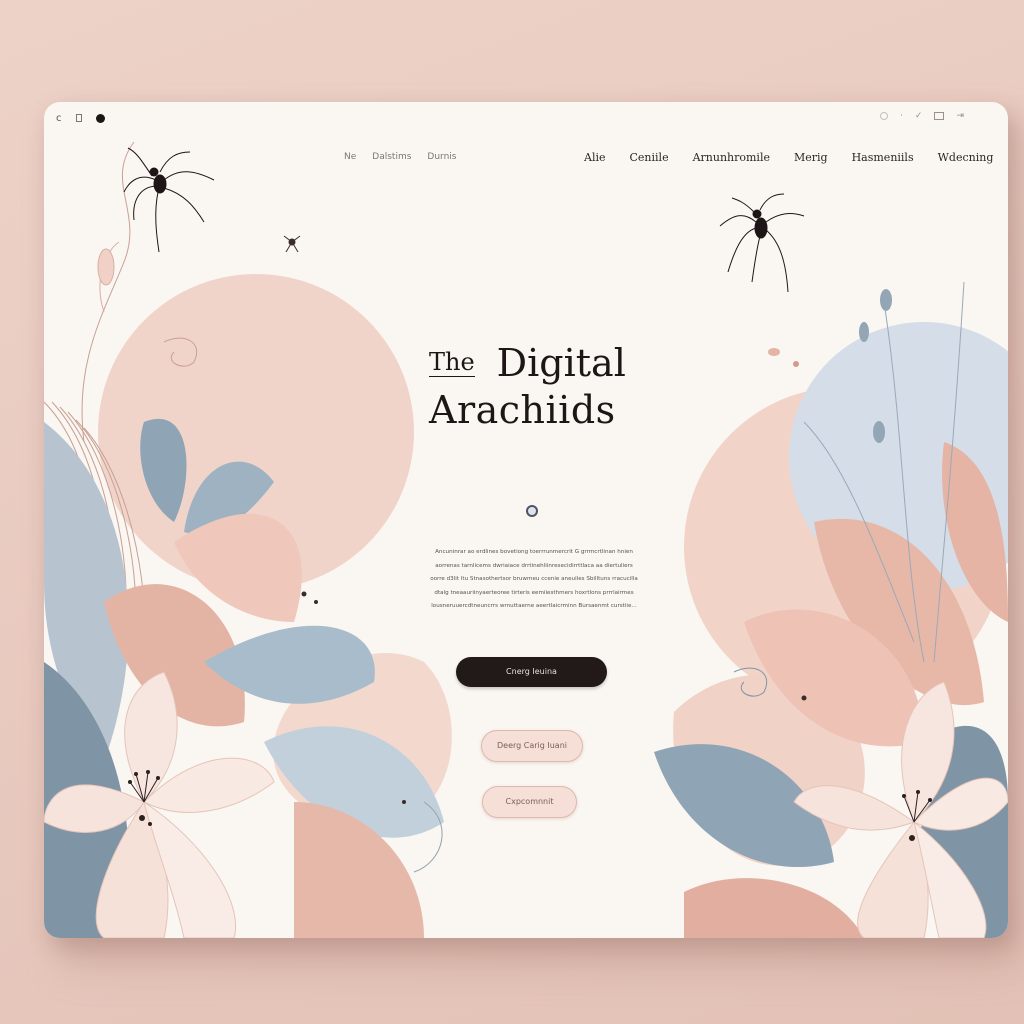 This screenshot has height=1024, width=1024. Describe the element at coordinates (106, 267) in the screenshot. I see `bud-left` at that location.